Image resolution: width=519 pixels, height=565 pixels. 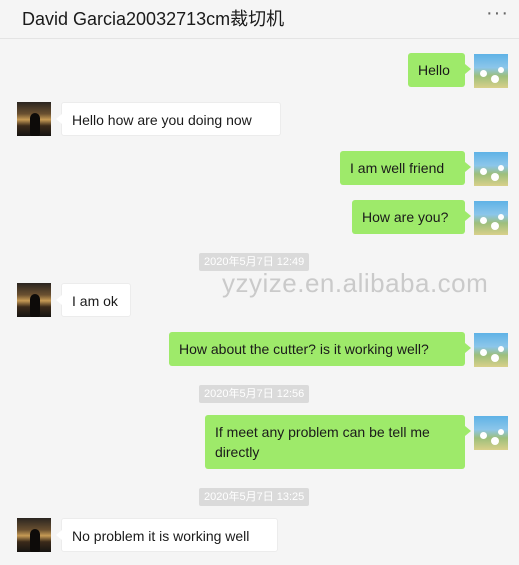 I want to click on timestamp: 2020年5月7日 12:56, so click(x=254, y=394).